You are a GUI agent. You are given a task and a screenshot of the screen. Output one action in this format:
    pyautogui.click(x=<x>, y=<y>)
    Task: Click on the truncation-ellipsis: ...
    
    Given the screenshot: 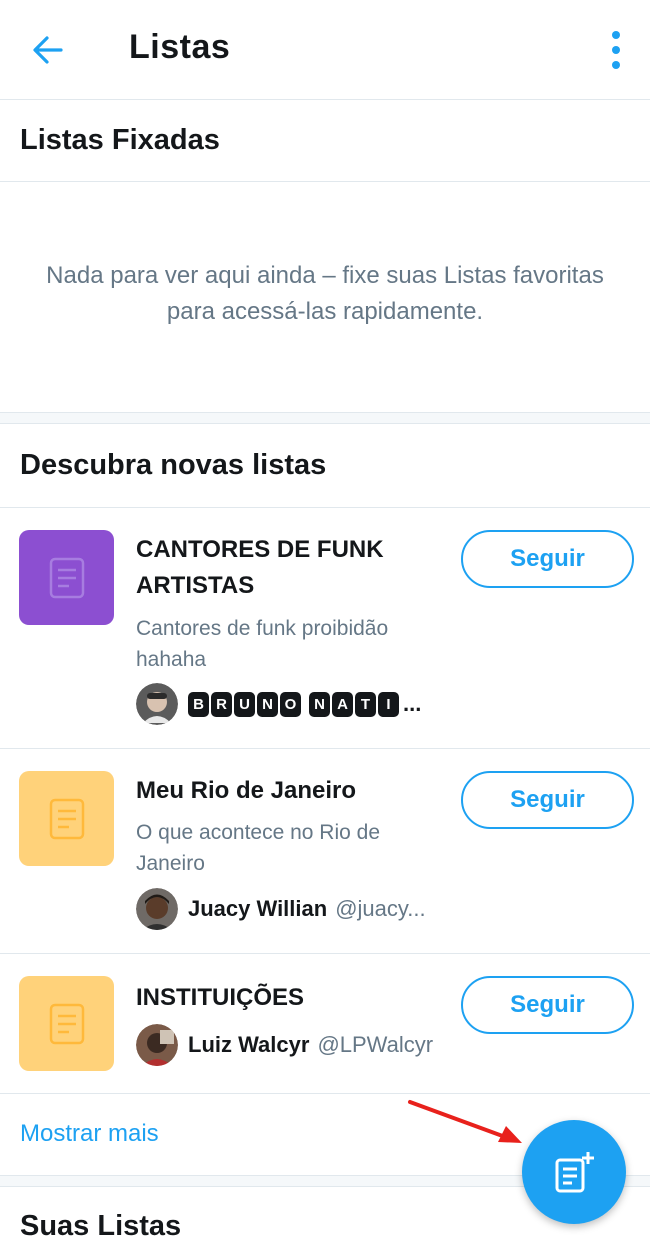 What is the action you would take?
    pyautogui.click(x=412, y=703)
    